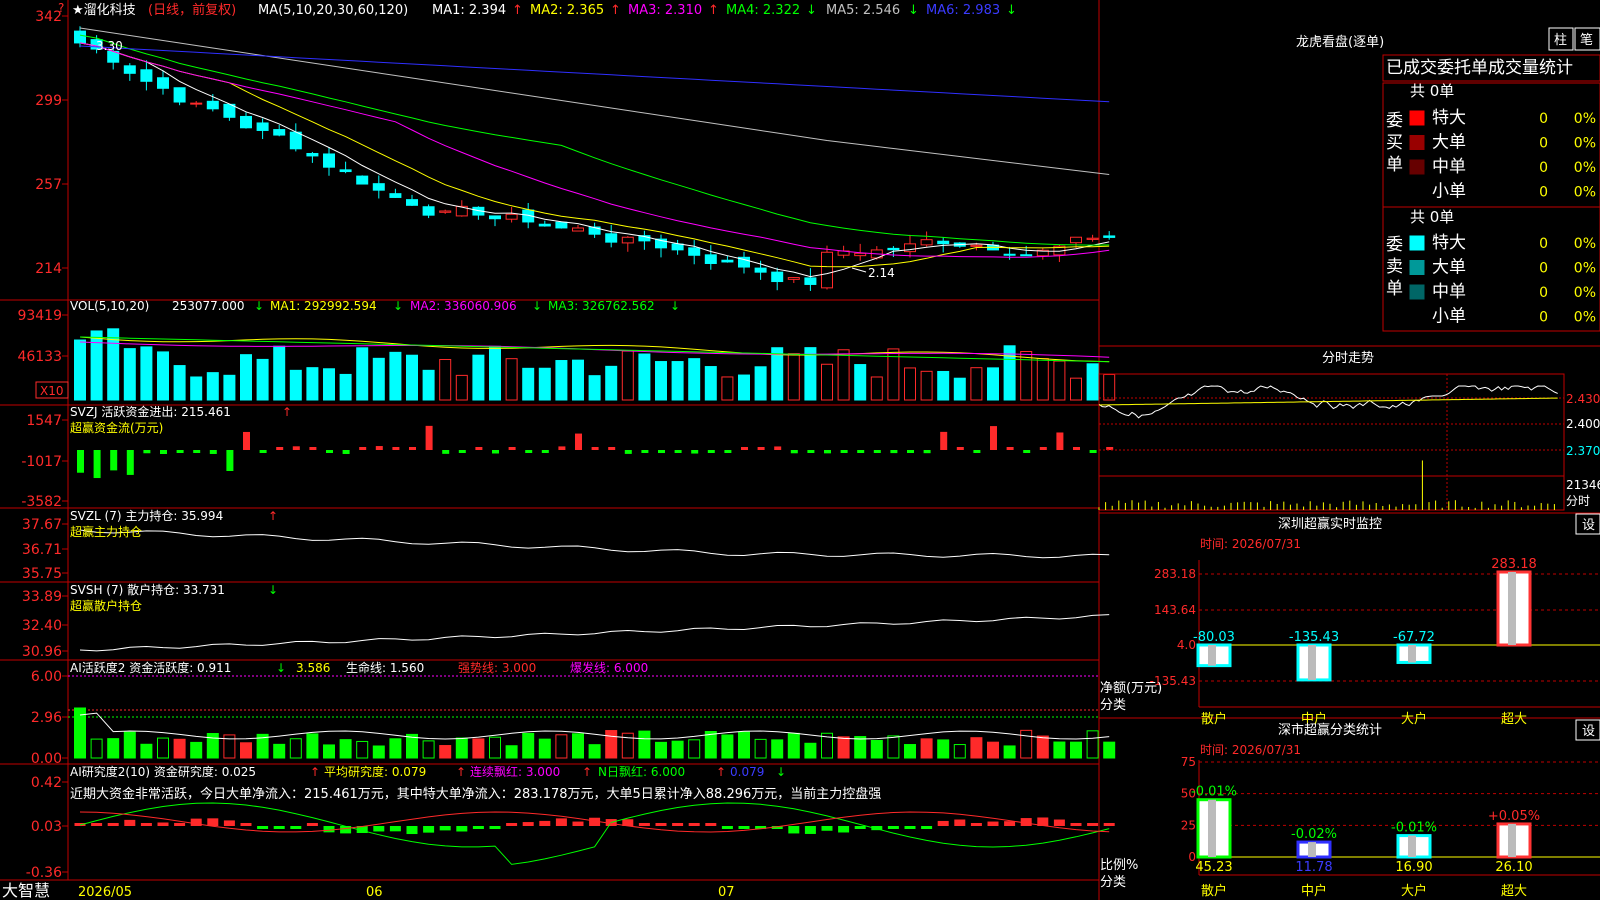 Image resolution: width=1600 pixels, height=900 pixels. Describe the element at coordinates (1449, 317) in the screenshot. I see `order-type-label: 小单` at that location.